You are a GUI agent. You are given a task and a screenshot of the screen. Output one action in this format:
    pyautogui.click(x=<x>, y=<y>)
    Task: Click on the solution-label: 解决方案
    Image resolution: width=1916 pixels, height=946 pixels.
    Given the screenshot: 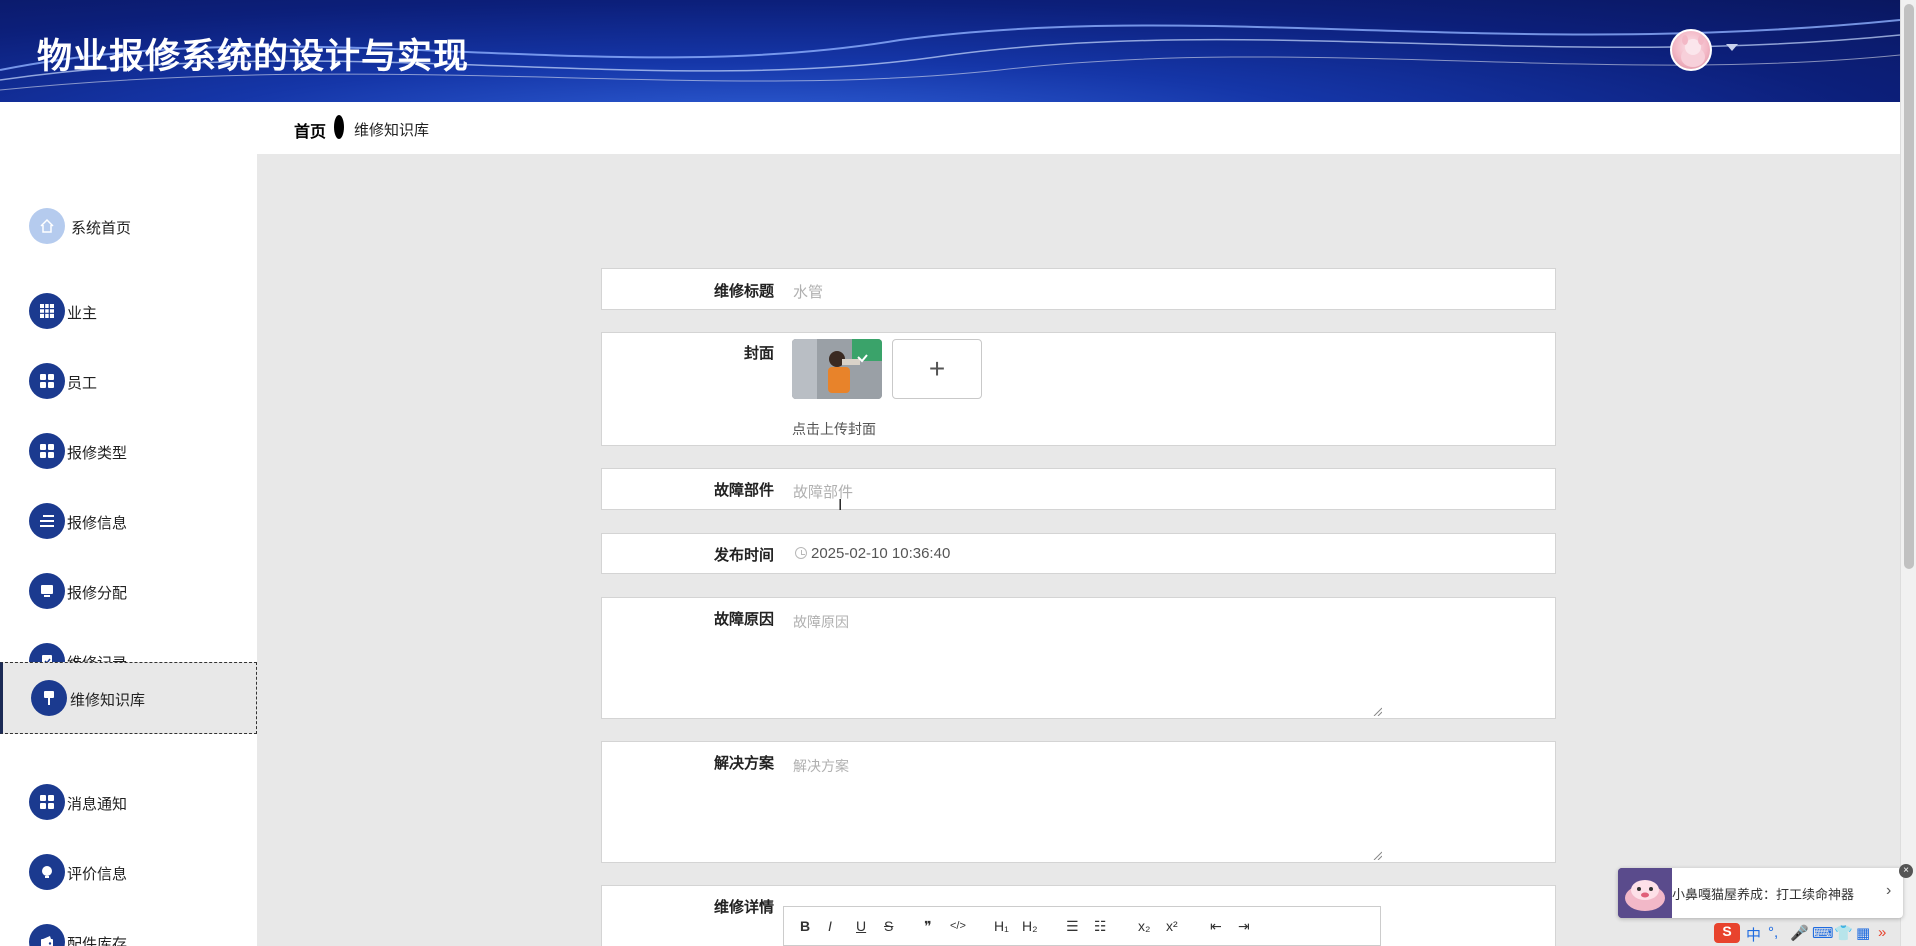 What is the action you would take?
    pyautogui.click(x=743, y=763)
    